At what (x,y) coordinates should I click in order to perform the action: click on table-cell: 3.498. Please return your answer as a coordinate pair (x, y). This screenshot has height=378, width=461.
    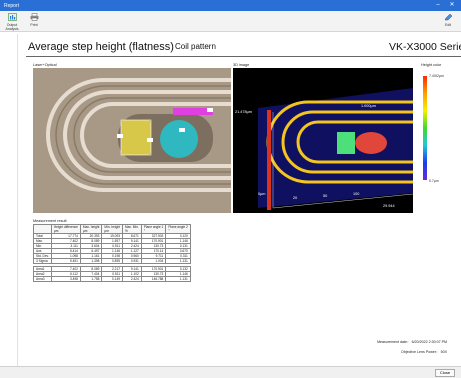
    Looking at the image, I should click on (65, 279).